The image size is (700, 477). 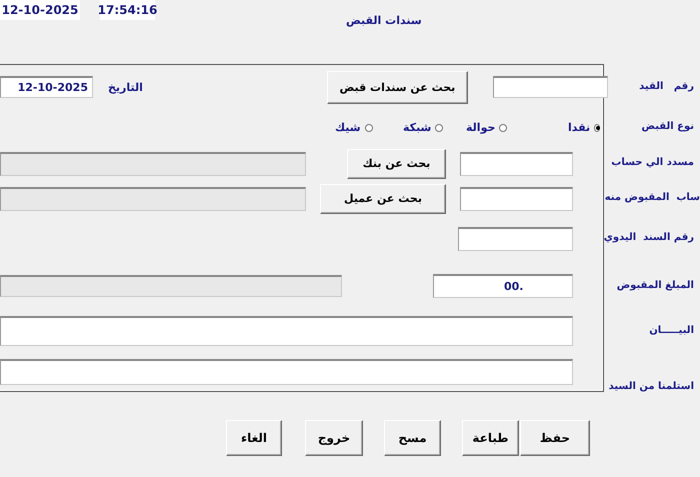 What do you see at coordinates (652, 162) in the screenshot?
I see `field-label: مسدد الي حساب` at bounding box center [652, 162].